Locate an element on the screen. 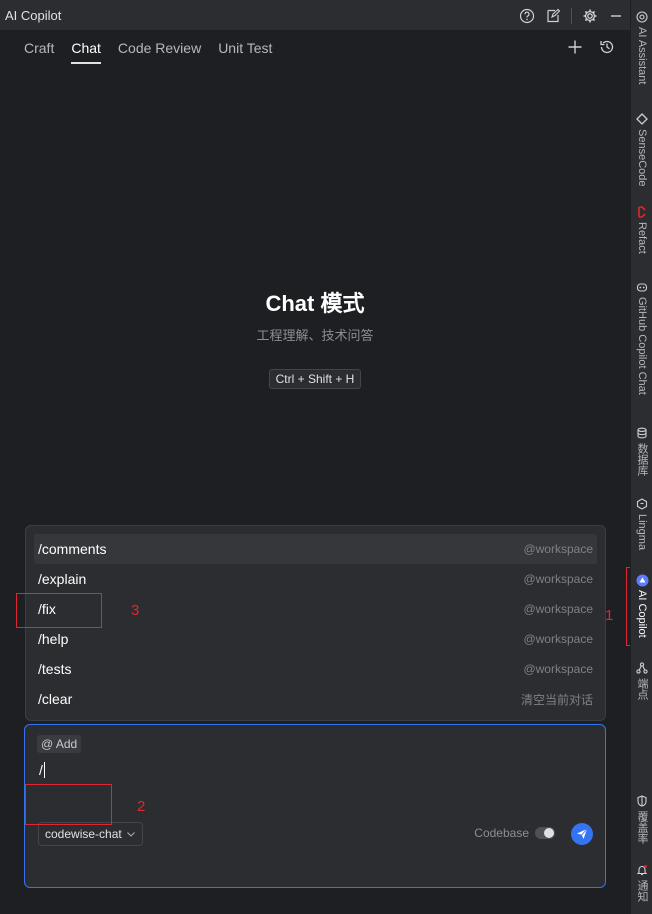  tab-chat: Chat is located at coordinates (86, 51).